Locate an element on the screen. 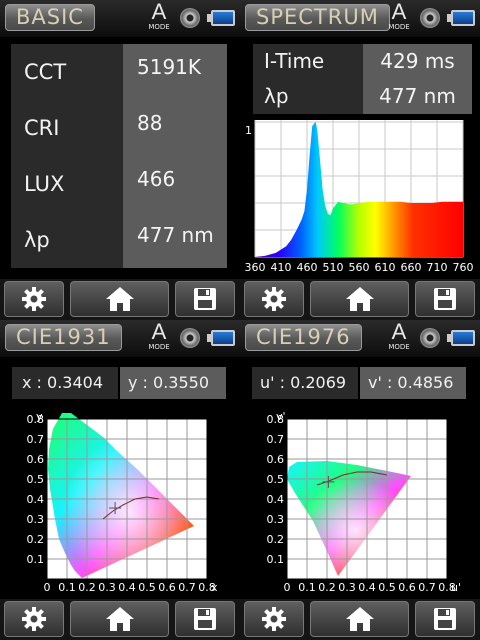 This screenshot has height=640, width=480. y-tick-label: 0.5 is located at coordinates (36, 479).